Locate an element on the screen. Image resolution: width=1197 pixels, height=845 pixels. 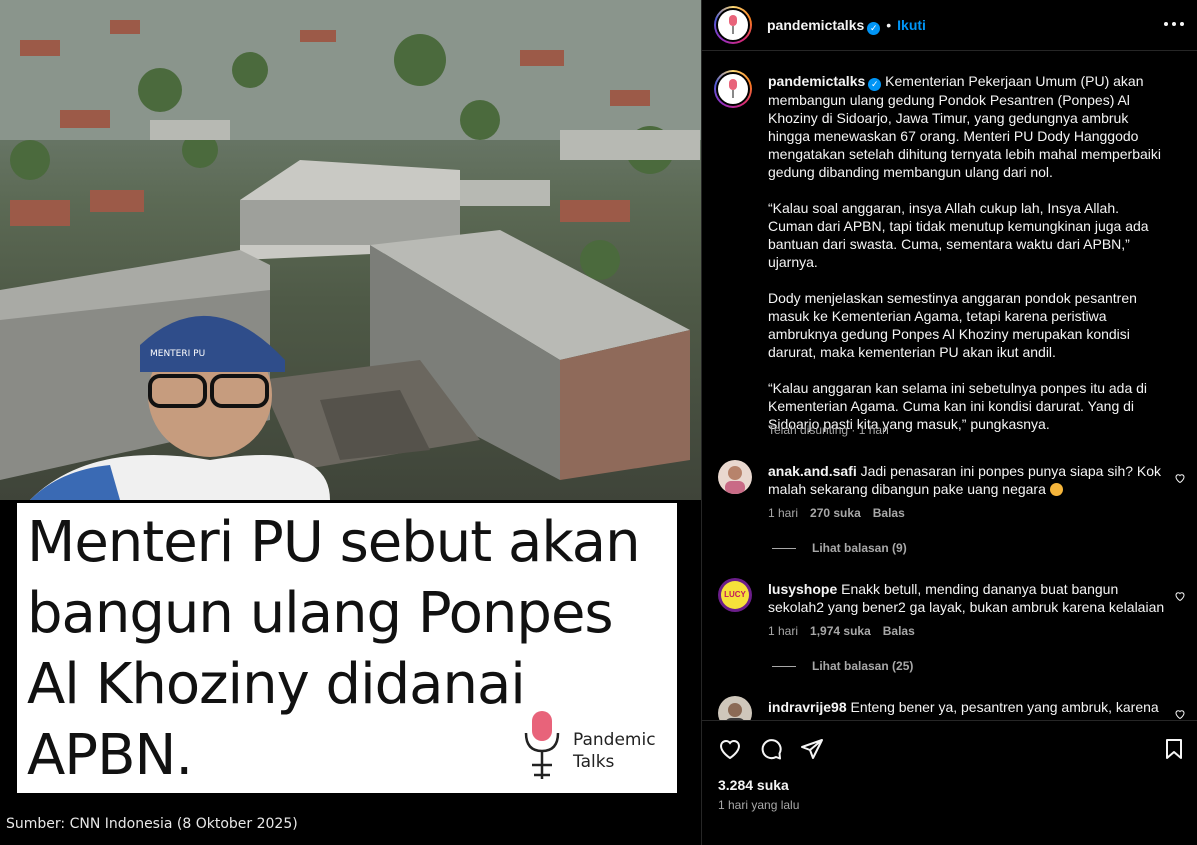
comment-bubble-icon is located at coordinates (771, 749).